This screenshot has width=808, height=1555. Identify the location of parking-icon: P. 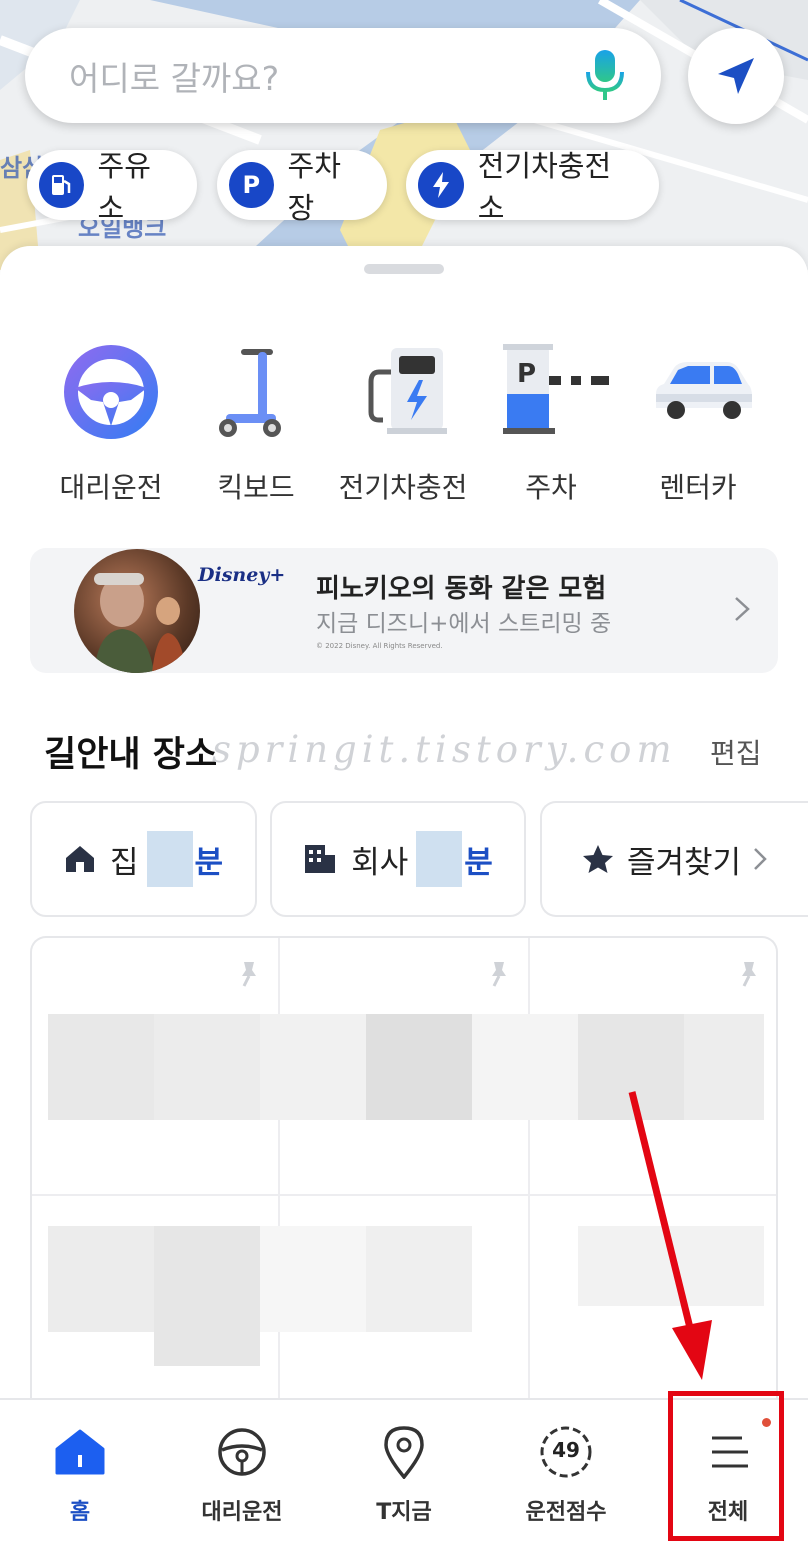
(251, 185).